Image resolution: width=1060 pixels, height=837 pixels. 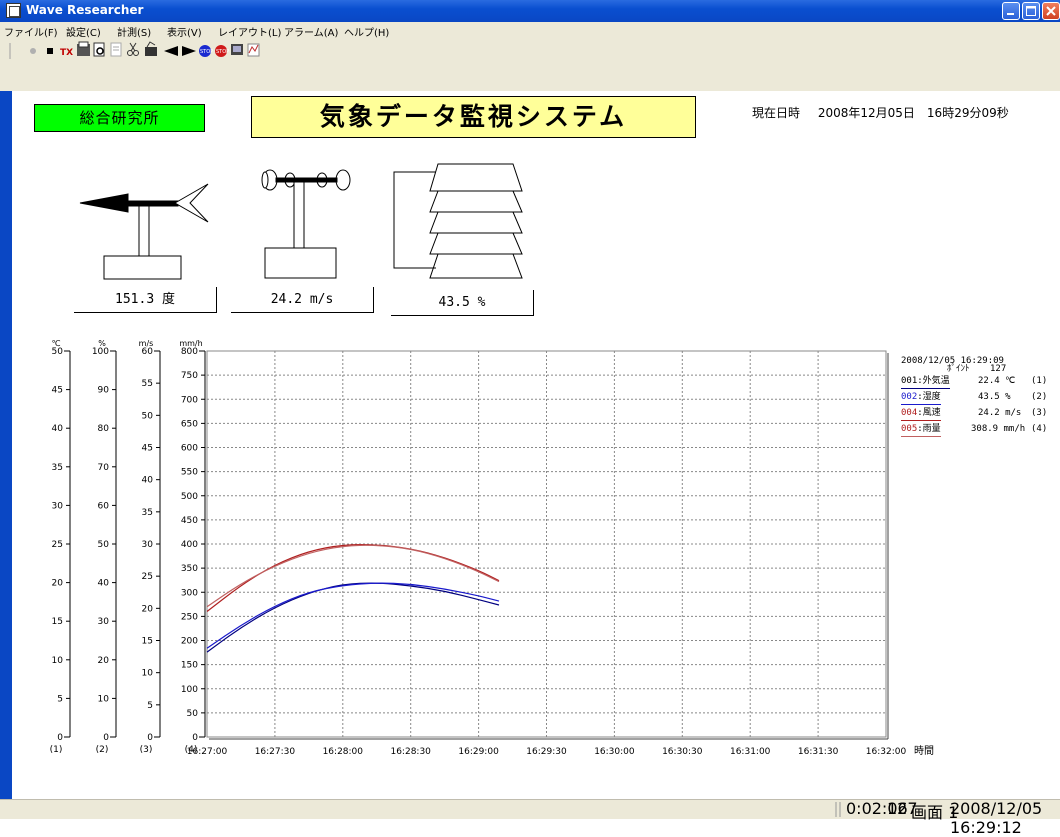 What do you see at coordinates (921, 398) in the screenshot?
I see `legend-row-2: 002:湿度` at bounding box center [921, 398].